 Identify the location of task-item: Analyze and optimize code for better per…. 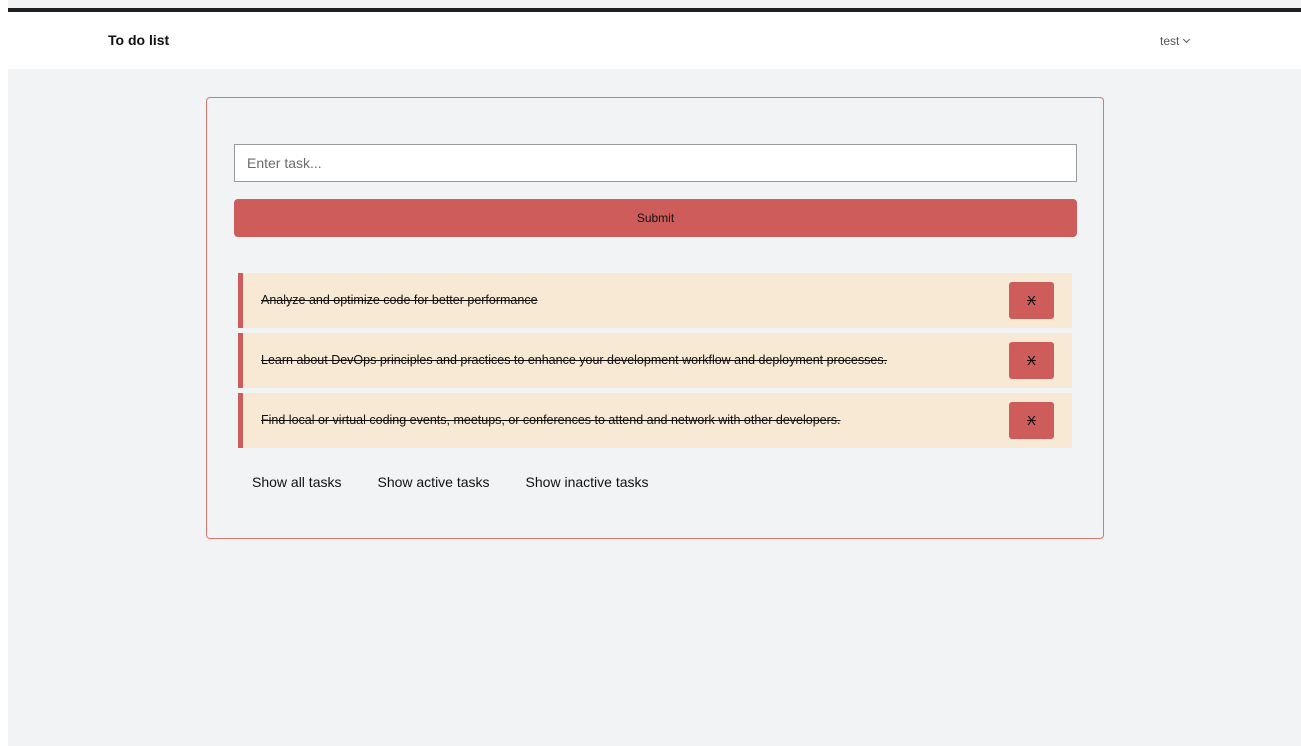
(655, 300).